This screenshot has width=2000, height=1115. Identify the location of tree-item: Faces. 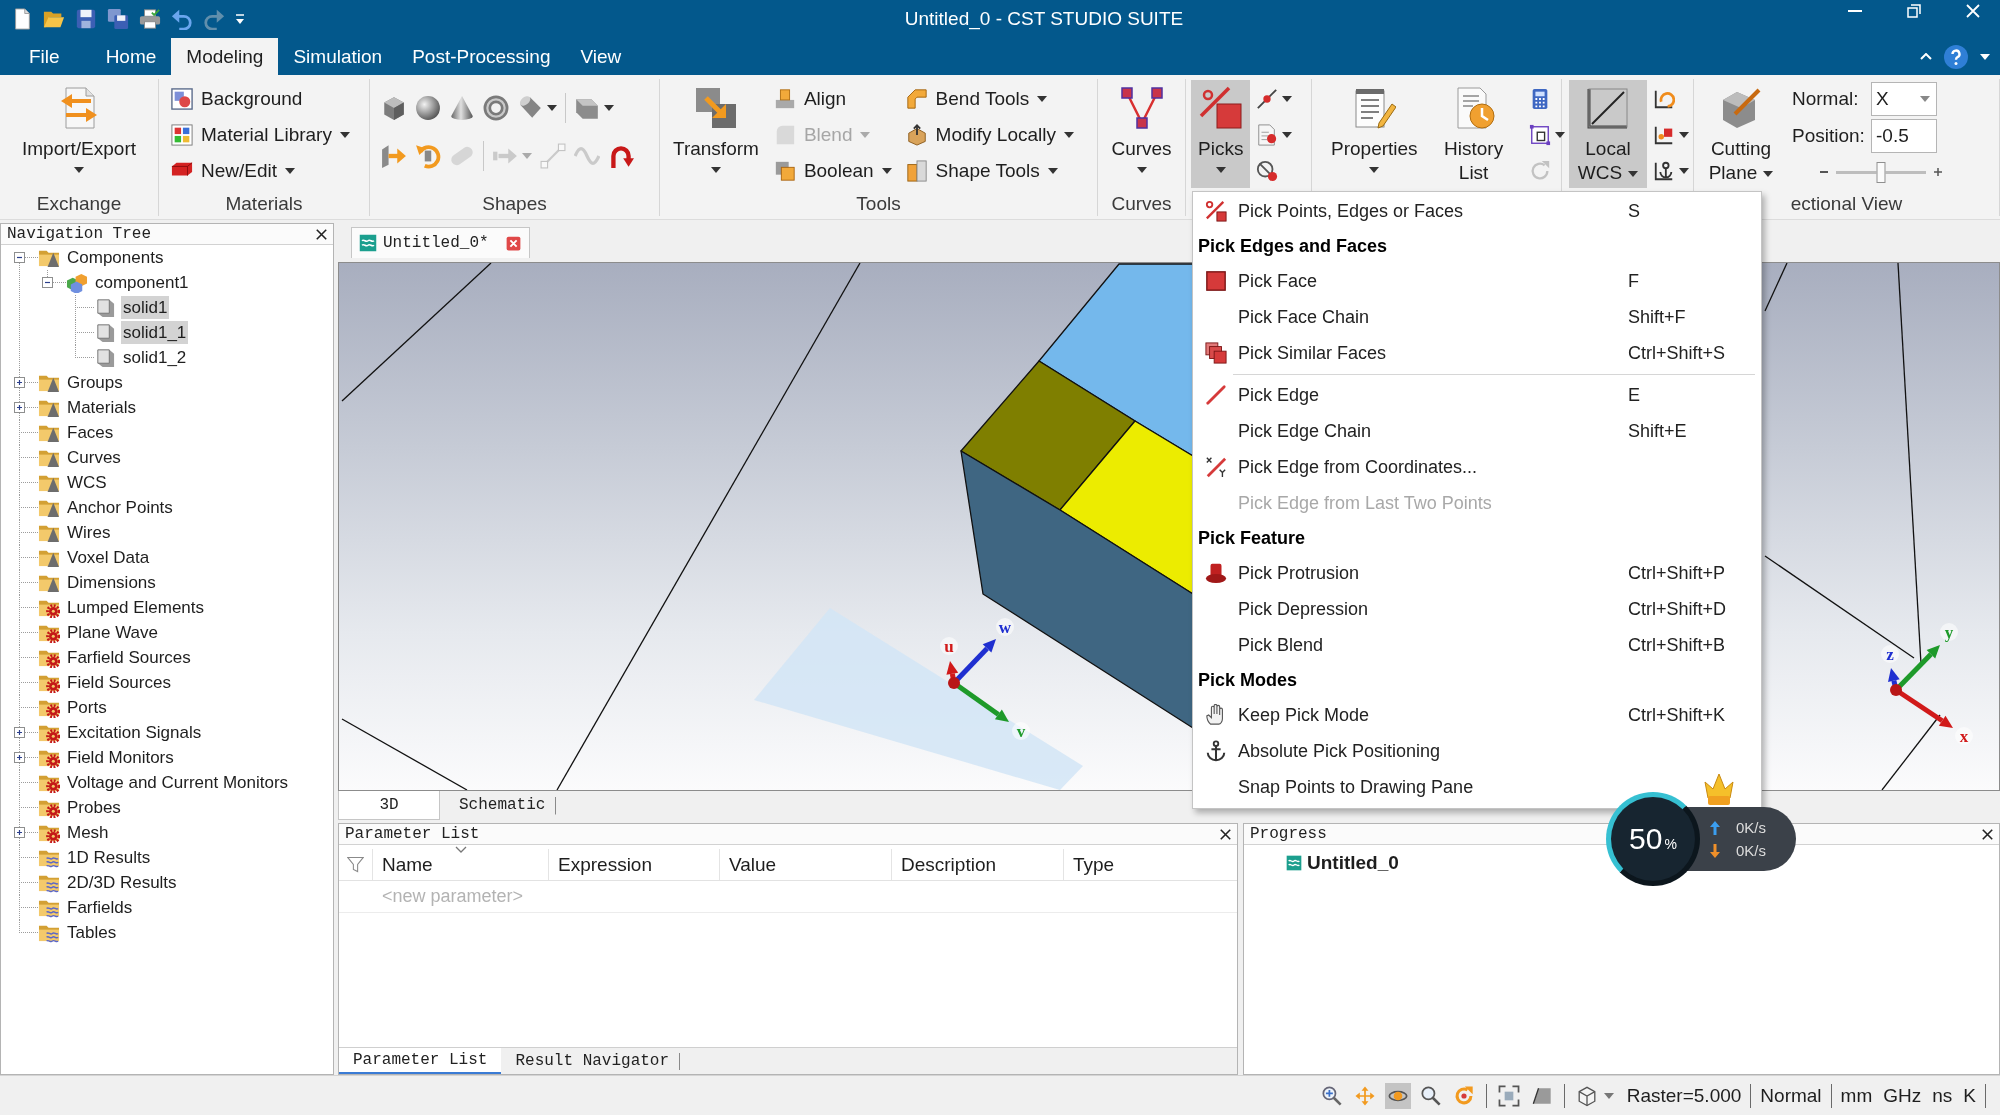
(90, 432).